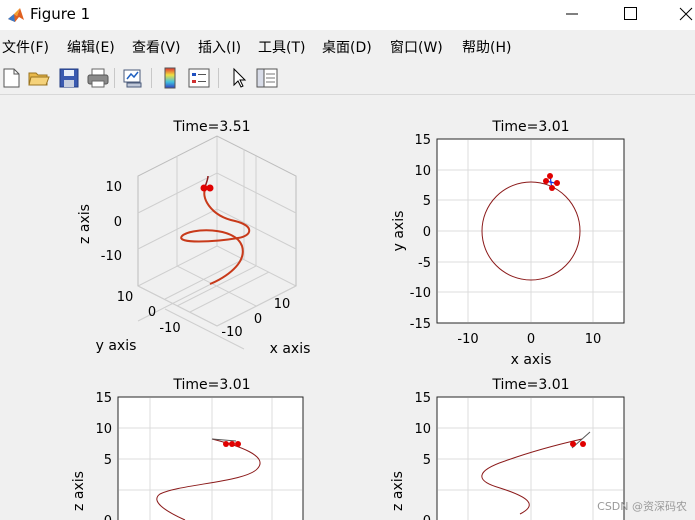  I want to click on menu-desktop: 桌面(D), so click(347, 47).